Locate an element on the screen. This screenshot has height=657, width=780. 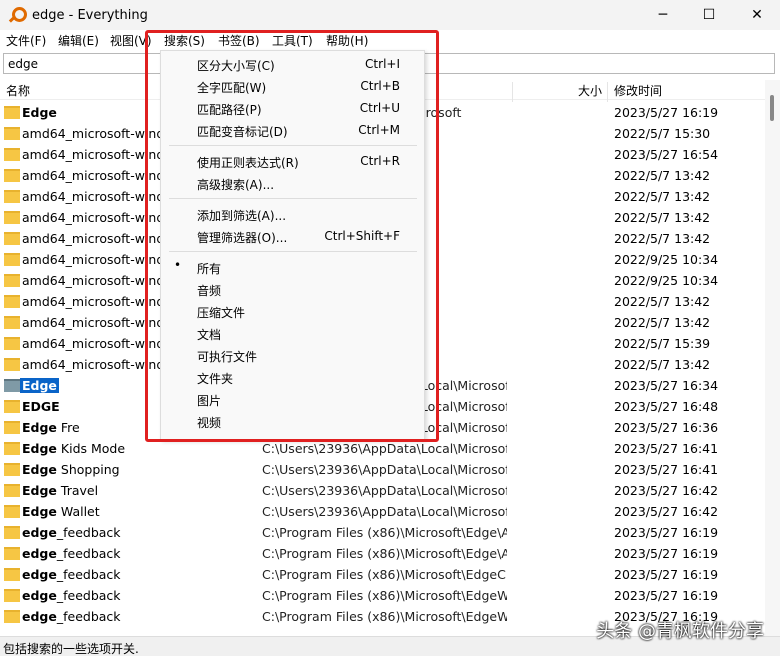
menu-item: 区分大小写(C) Ctrl+I is located at coordinates (292, 64).